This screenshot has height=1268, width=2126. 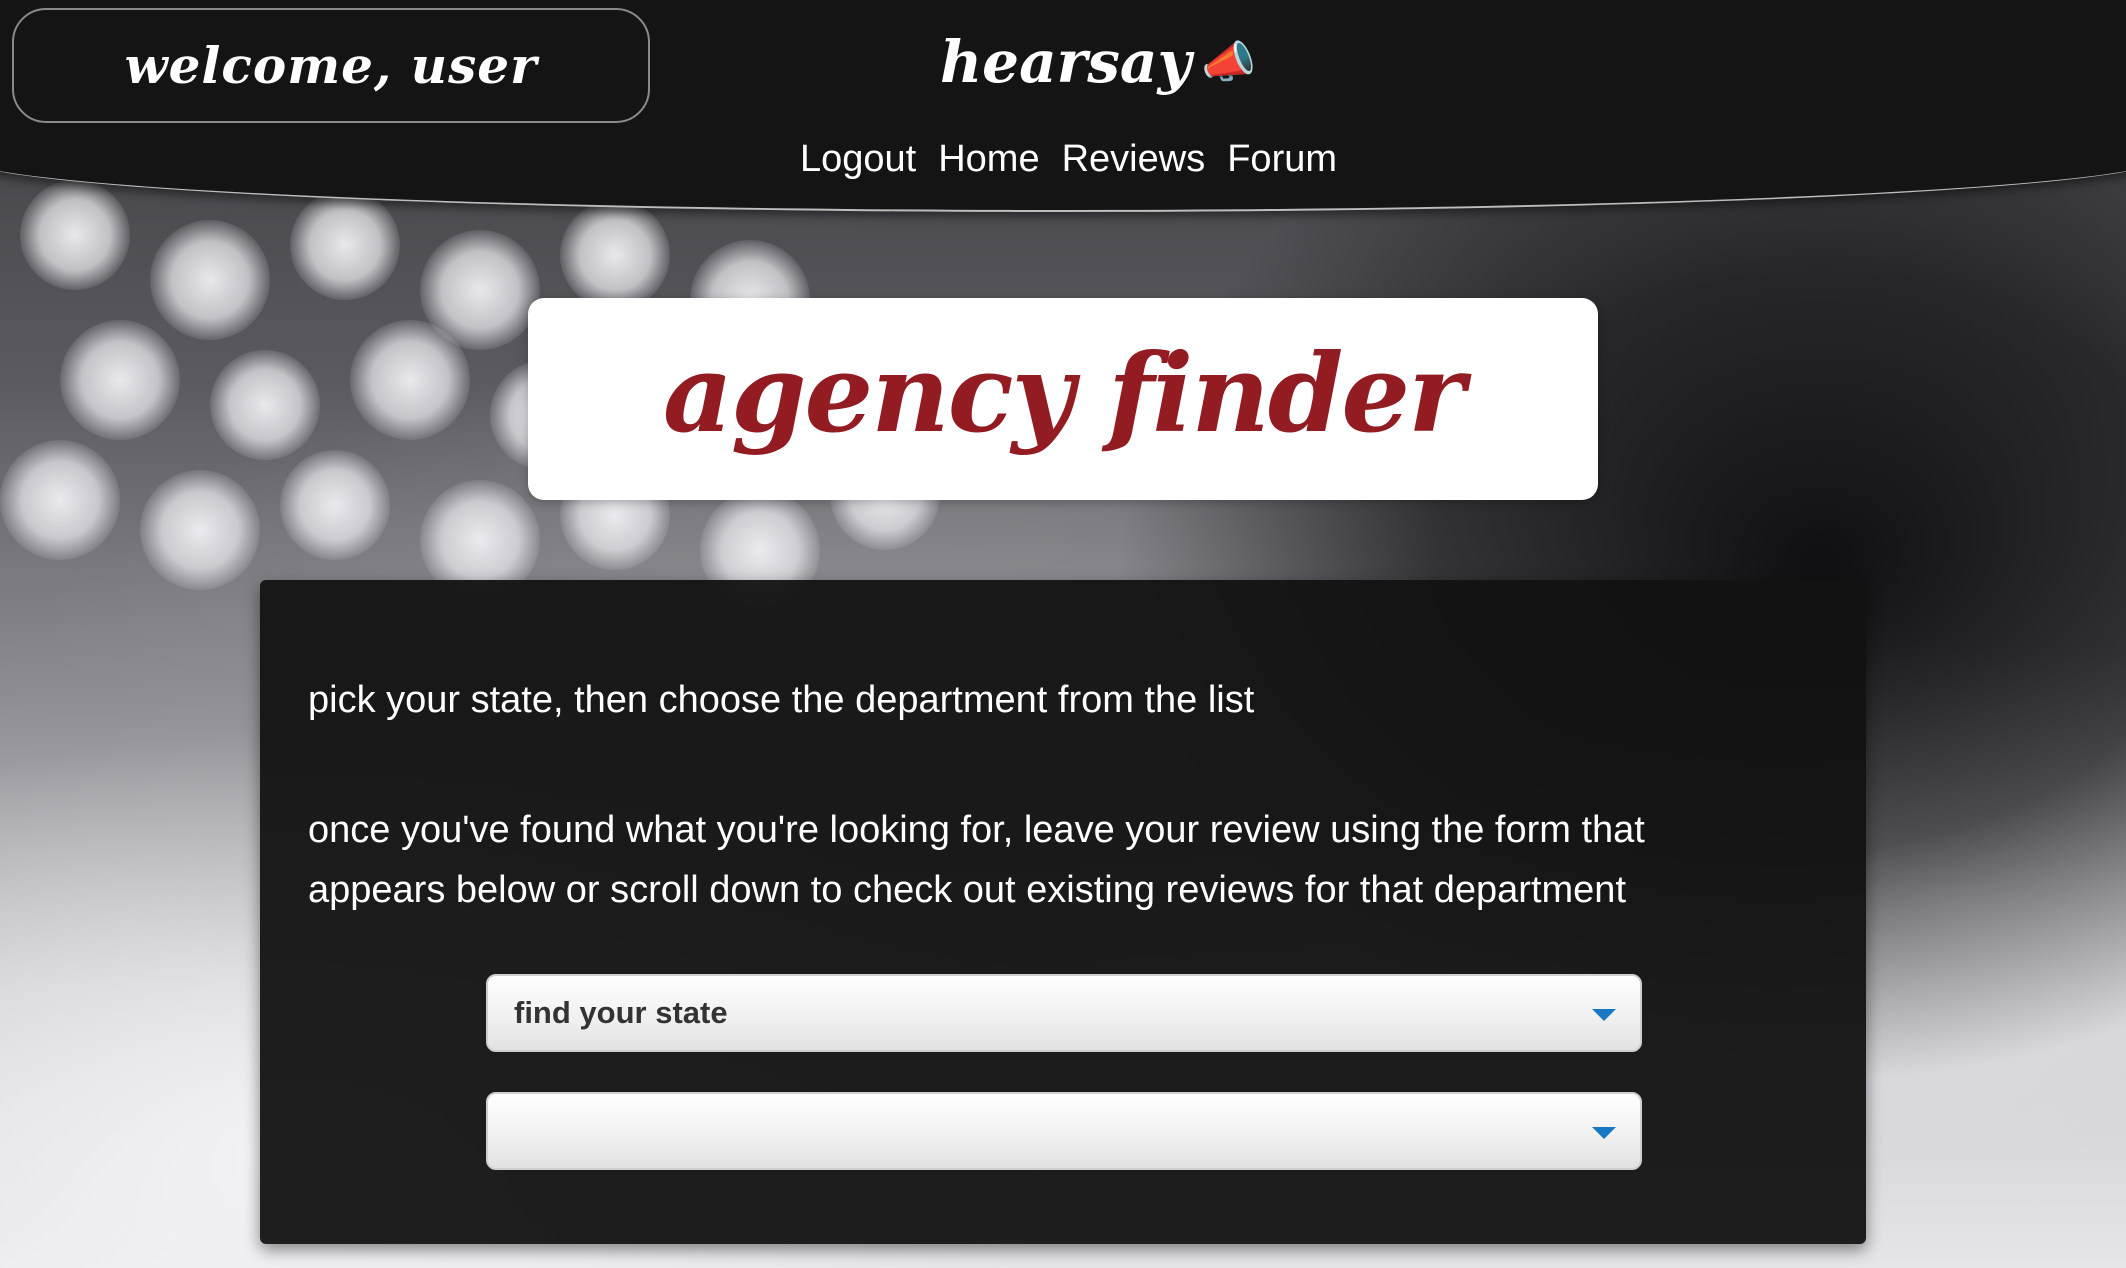 I want to click on title-card: agency finder, so click(x=1063, y=399).